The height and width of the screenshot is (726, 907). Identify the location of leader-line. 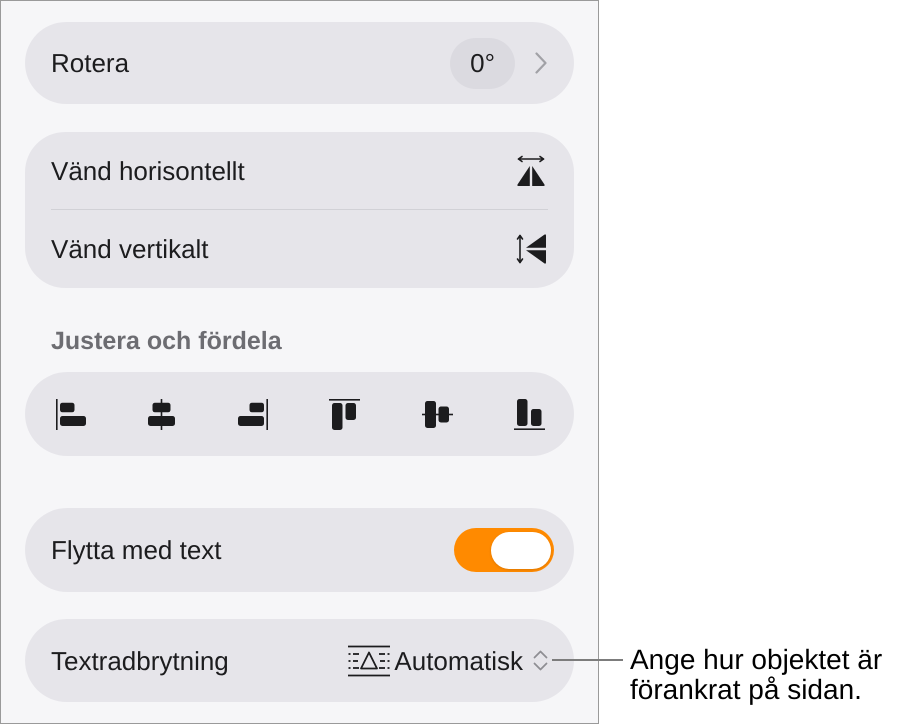
(587, 659).